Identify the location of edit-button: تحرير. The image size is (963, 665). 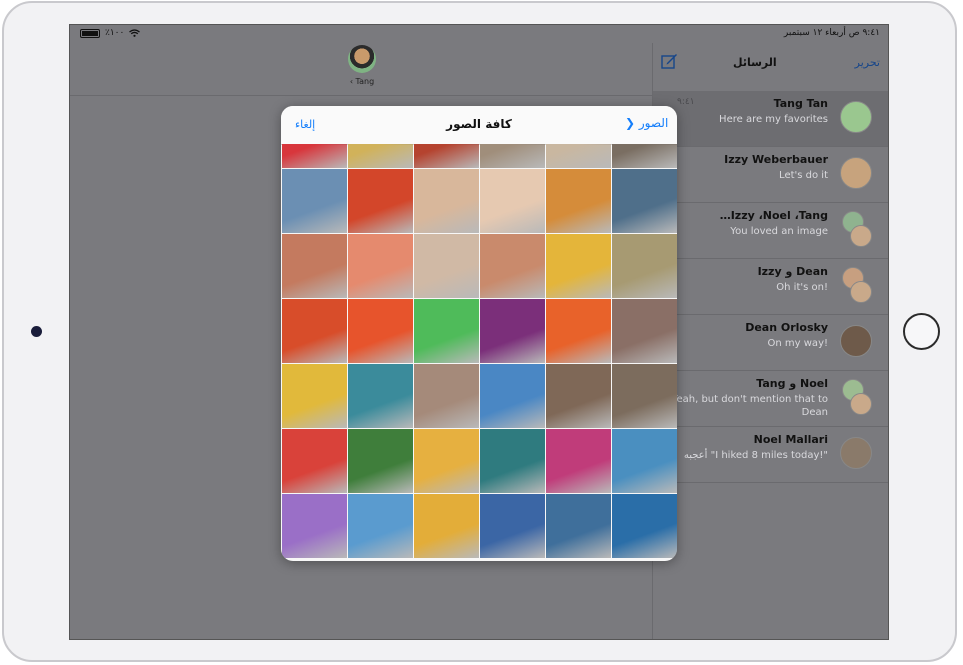
(867, 62).